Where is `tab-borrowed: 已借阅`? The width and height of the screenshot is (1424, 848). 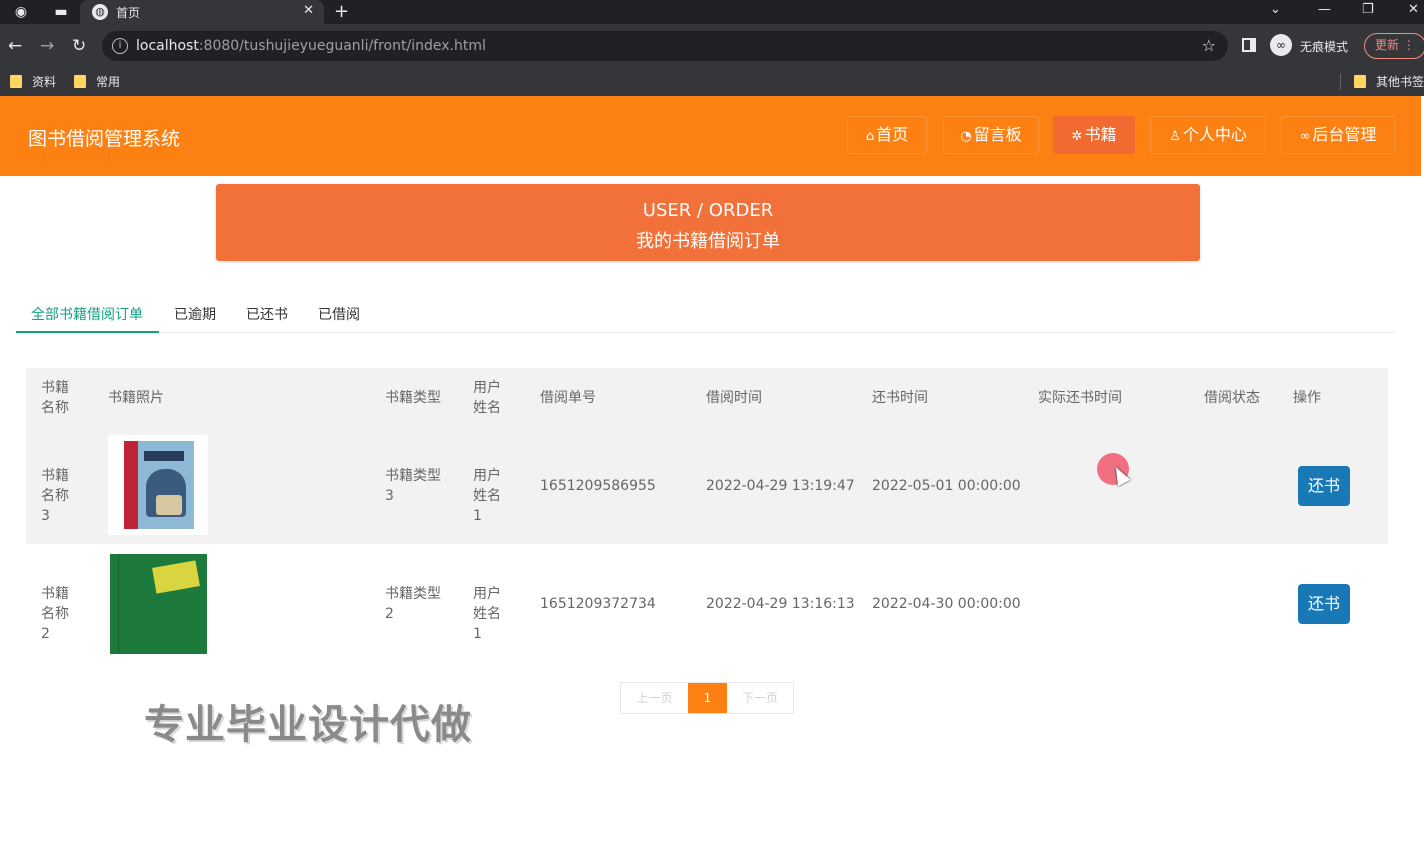
tab-borrowed: 已借阅 is located at coordinates (339, 318).